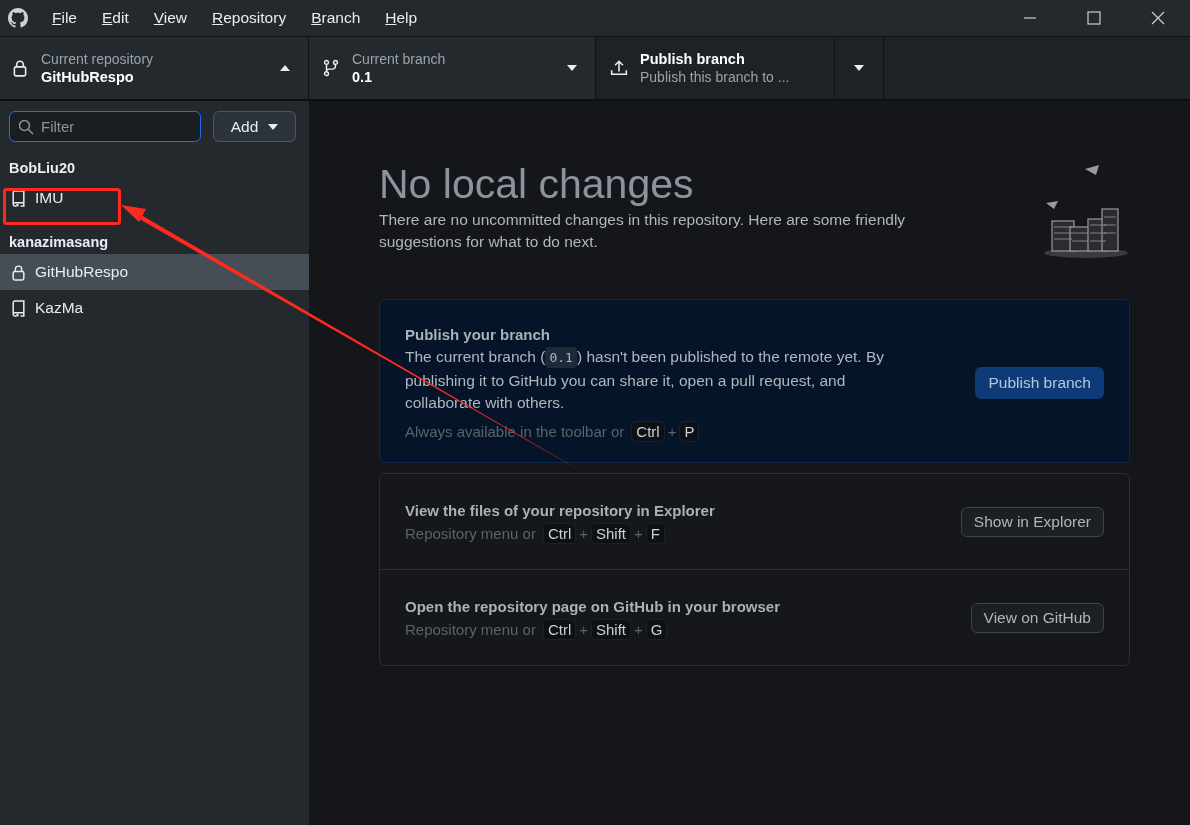 The image size is (1190, 825). What do you see at coordinates (336, 18) in the screenshot?
I see `menu-item: Branch` at bounding box center [336, 18].